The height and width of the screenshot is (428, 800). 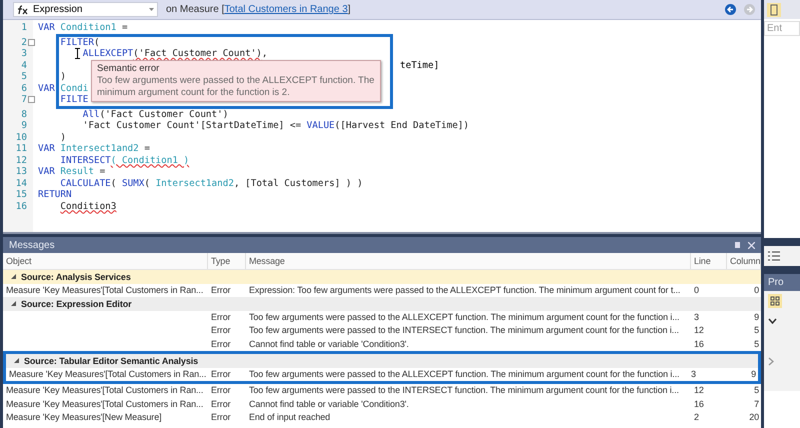 What do you see at coordinates (709, 261) in the screenshot?
I see `column-header: Line` at bounding box center [709, 261].